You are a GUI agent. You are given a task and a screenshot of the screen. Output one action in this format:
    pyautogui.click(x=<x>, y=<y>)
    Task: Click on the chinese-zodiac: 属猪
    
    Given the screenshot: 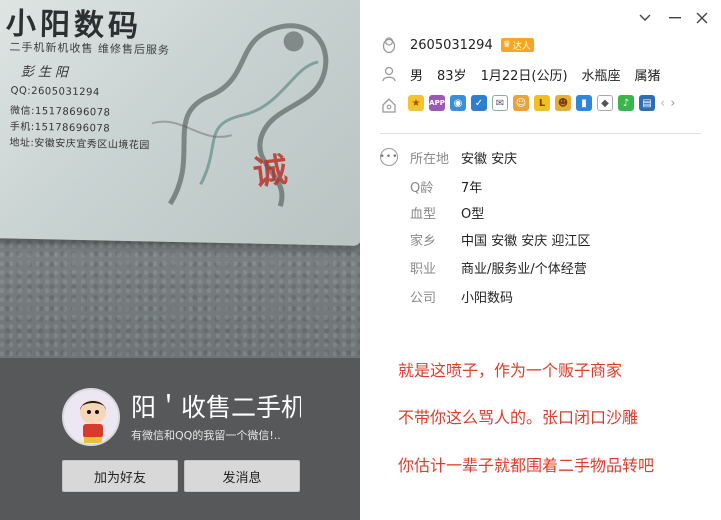 What is the action you would take?
    pyautogui.click(x=647, y=76)
    